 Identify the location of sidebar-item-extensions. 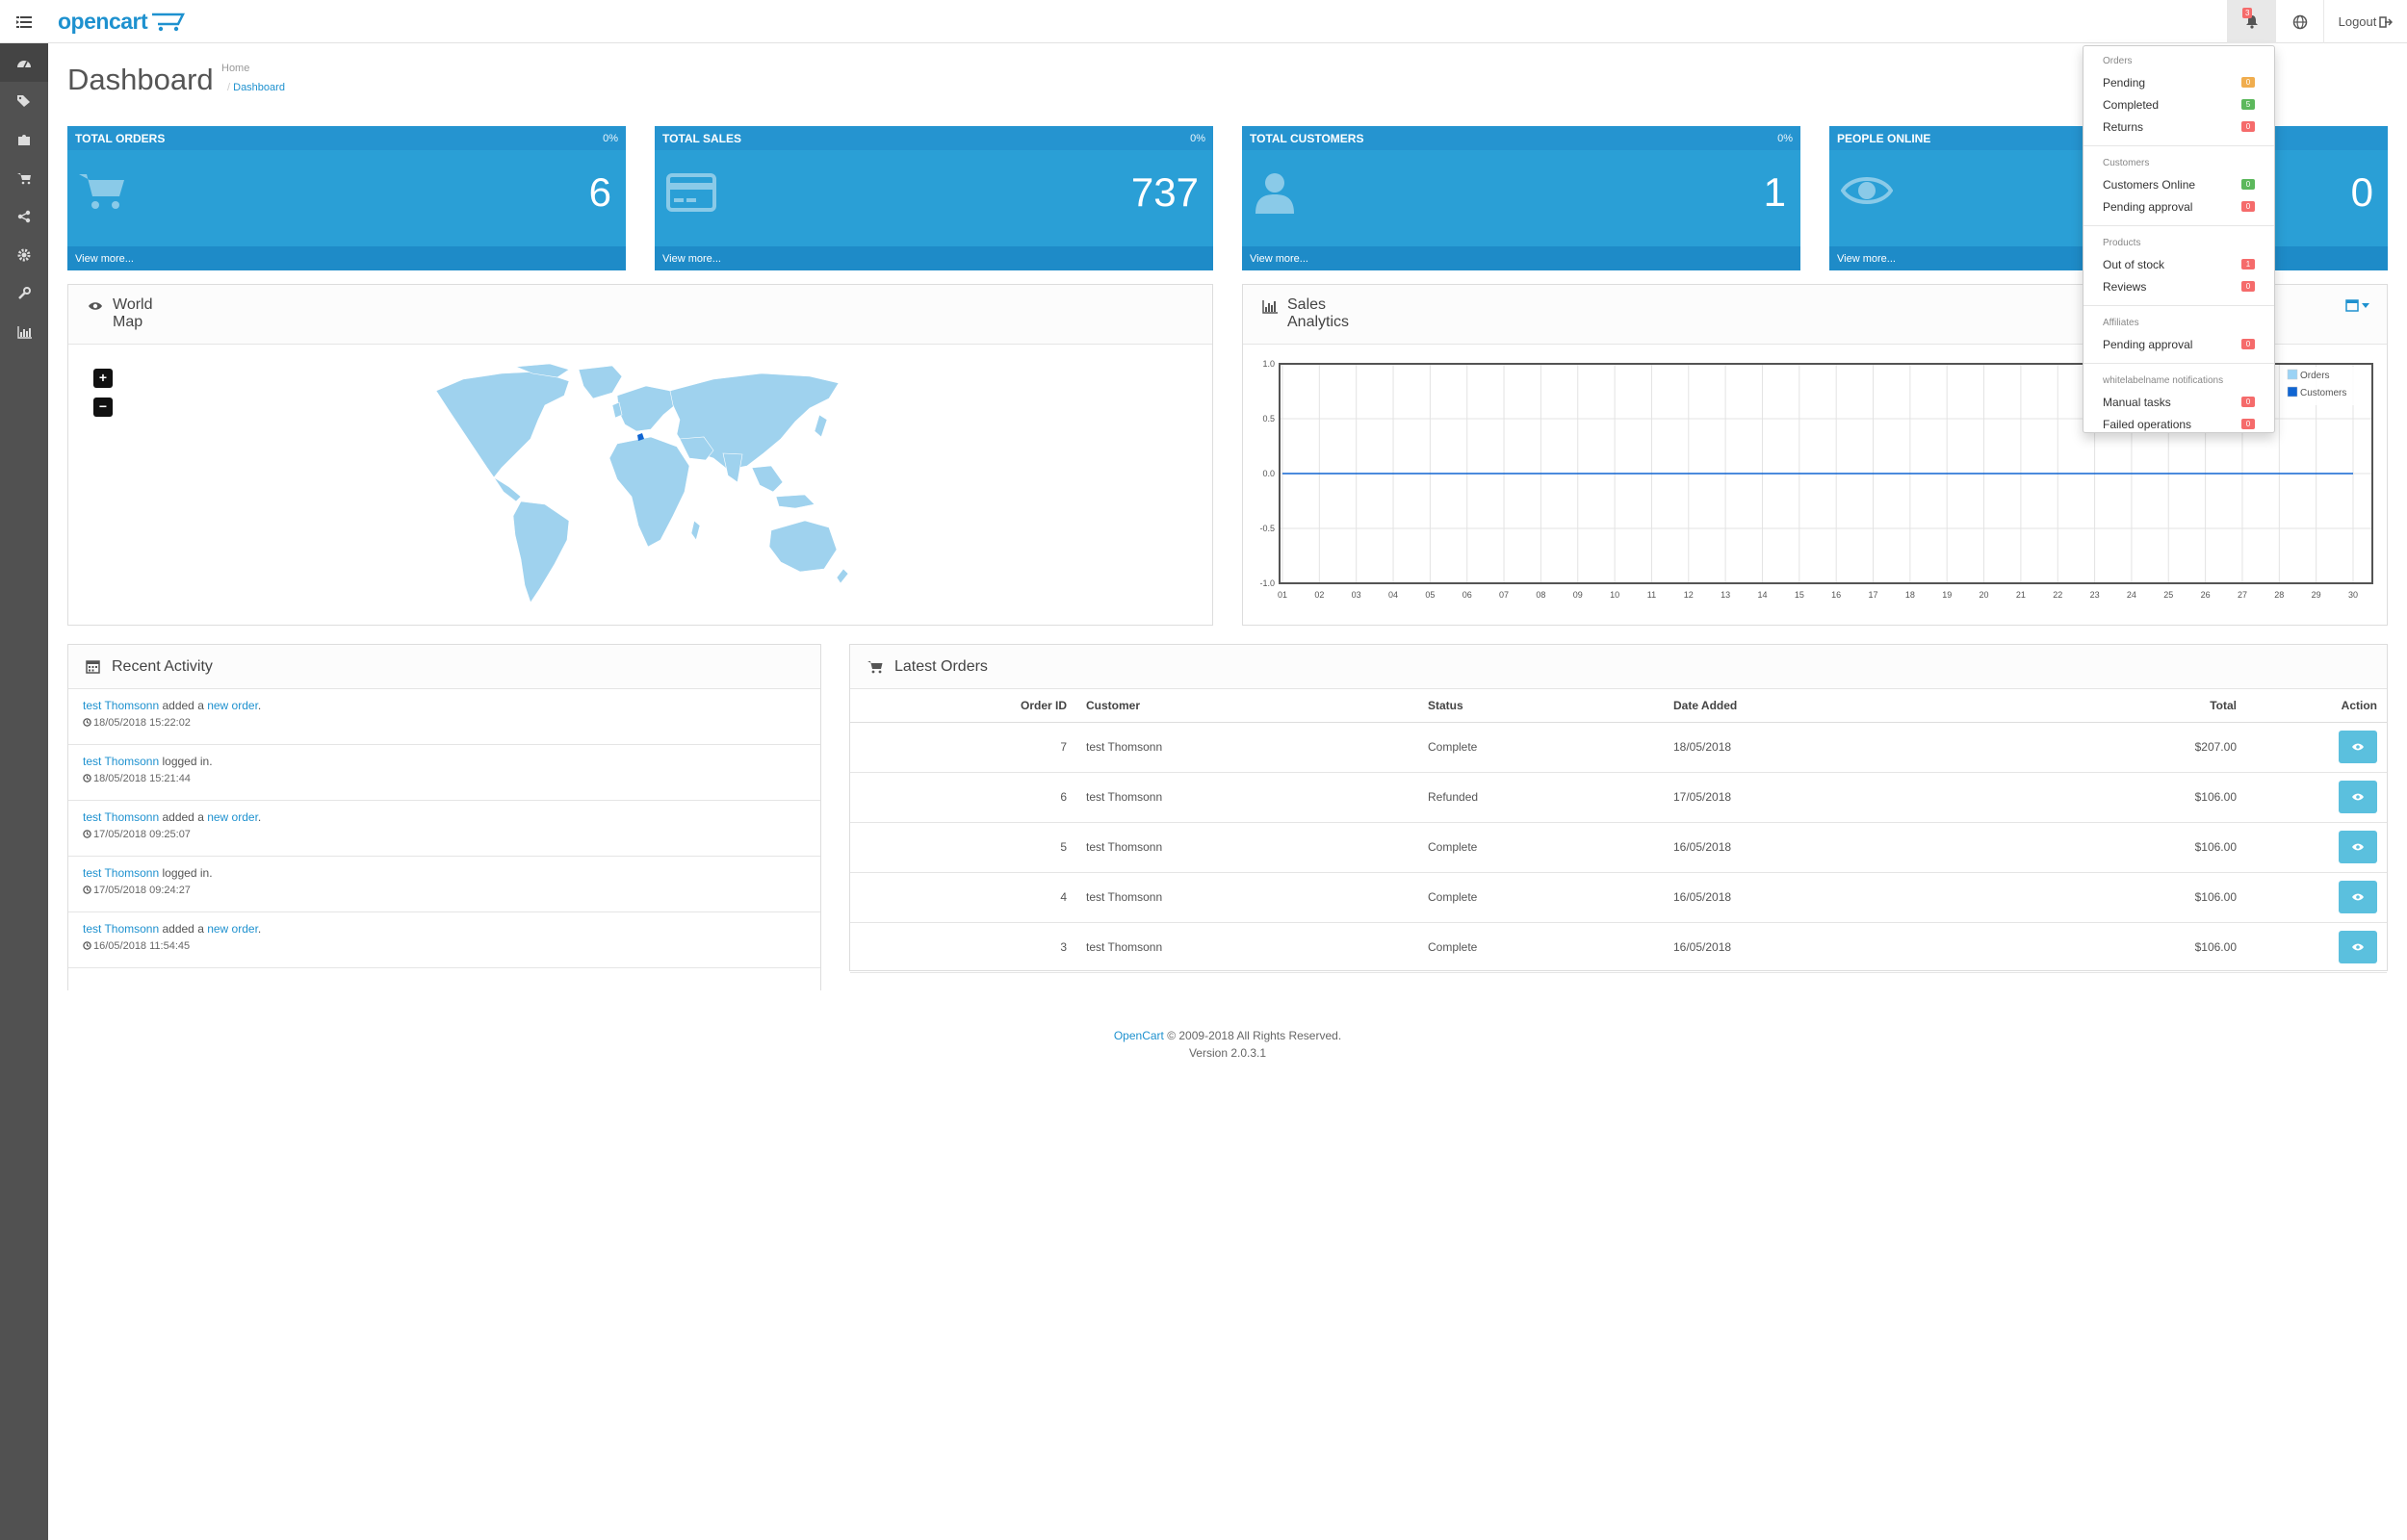
(24, 139).